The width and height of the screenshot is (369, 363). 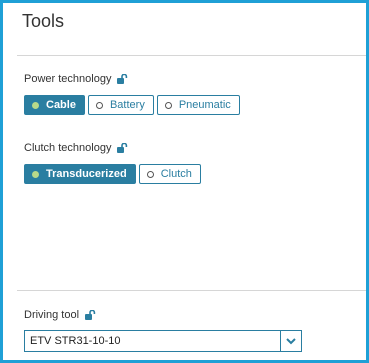 I want to click on chevron-down-icon, so click(x=290, y=341).